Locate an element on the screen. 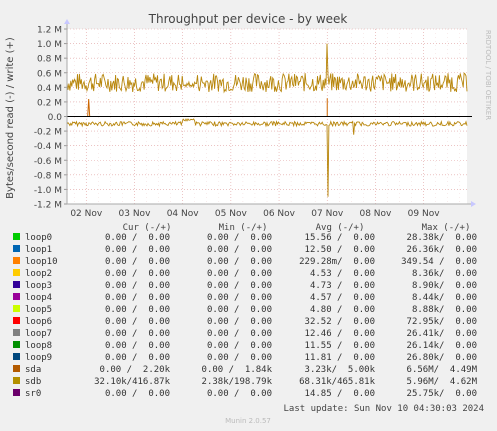 Image resolution: width=497 pixels, height=431 pixels. y-tick-label: 0.4 M is located at coordinates (49, 89).